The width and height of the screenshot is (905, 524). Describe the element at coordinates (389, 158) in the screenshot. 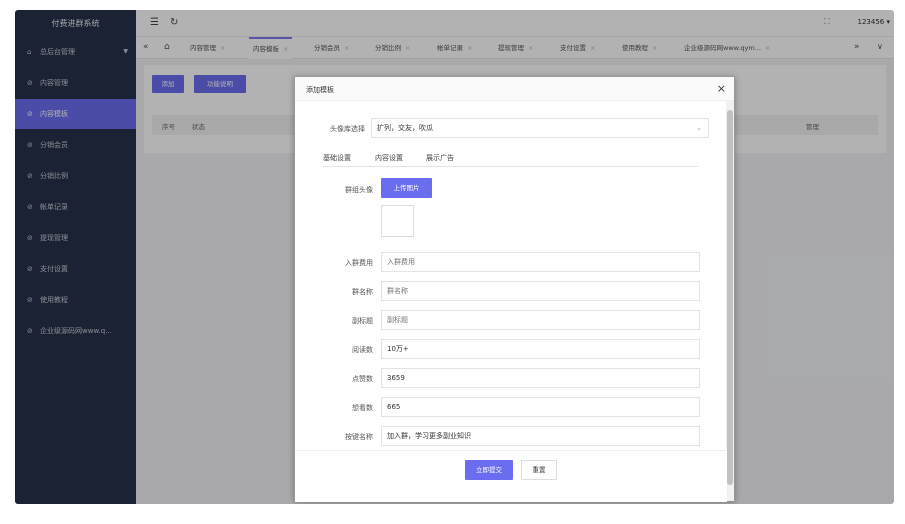

I see `subtab-content: 内容设置` at that location.